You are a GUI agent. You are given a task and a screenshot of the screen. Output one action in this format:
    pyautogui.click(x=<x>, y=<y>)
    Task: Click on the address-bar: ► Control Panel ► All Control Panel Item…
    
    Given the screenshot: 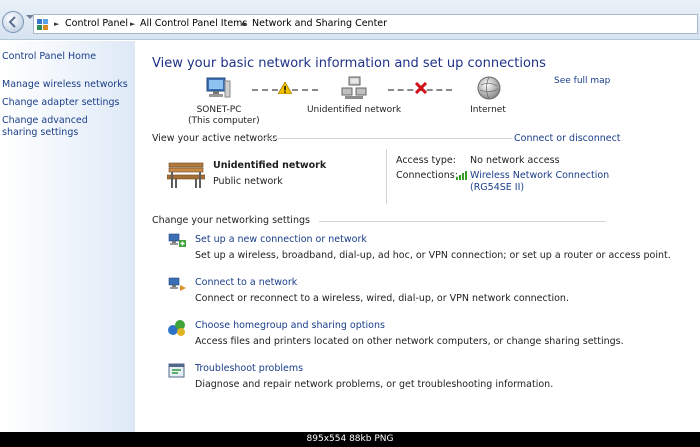 What is the action you would take?
    pyautogui.click(x=350, y=20)
    